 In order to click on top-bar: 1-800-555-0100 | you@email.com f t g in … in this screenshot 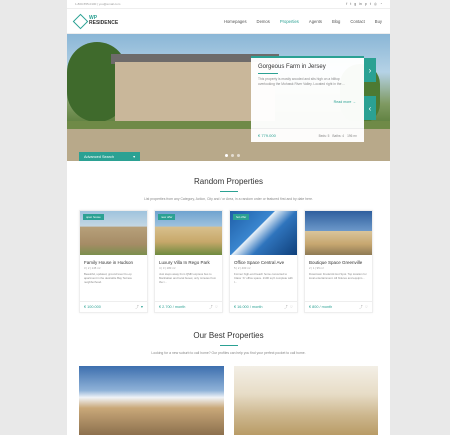, I will do `click(228, 4)`.